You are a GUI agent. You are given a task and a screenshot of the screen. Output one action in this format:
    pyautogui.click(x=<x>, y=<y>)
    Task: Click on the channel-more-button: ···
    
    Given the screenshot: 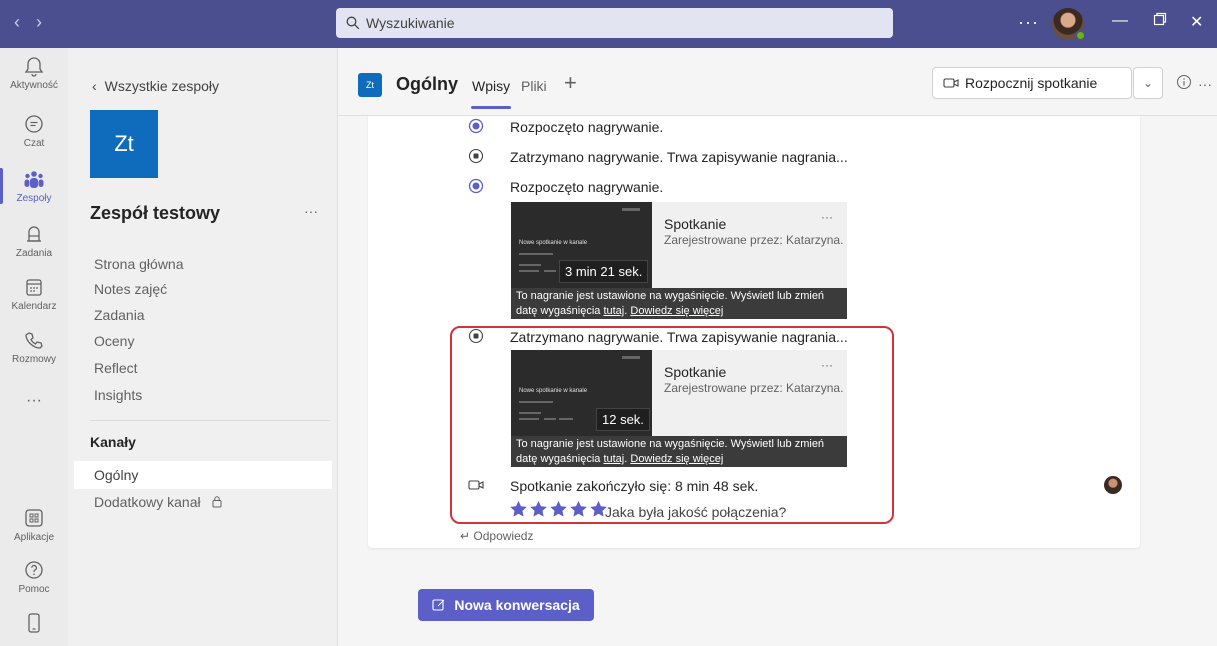 What is the action you would take?
    pyautogui.click(x=1205, y=84)
    